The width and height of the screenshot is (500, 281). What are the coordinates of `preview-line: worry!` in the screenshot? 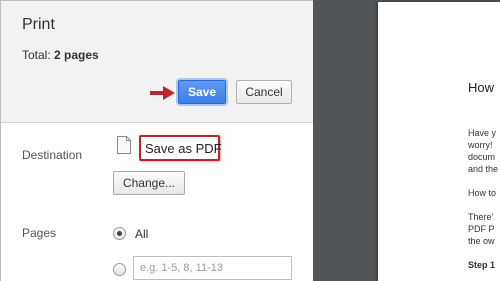 It's located at (480, 145).